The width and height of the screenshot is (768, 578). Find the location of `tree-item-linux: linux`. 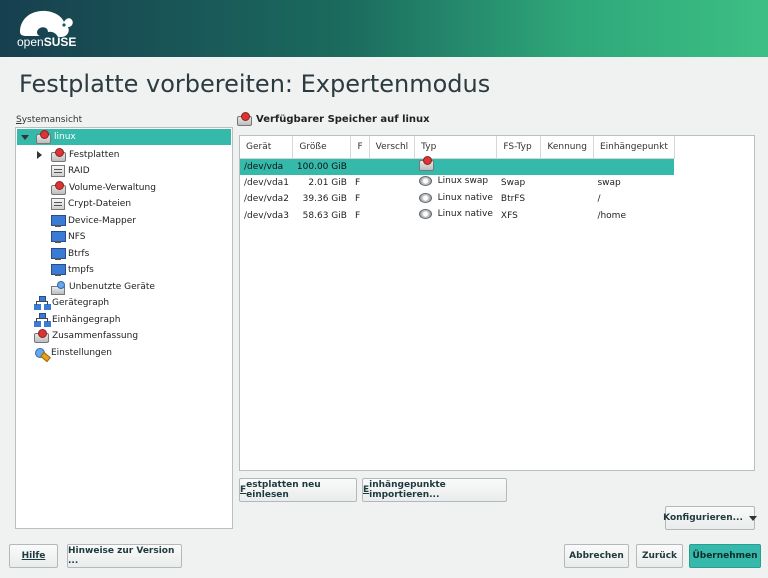

tree-item-linux: linux is located at coordinates (124, 137).